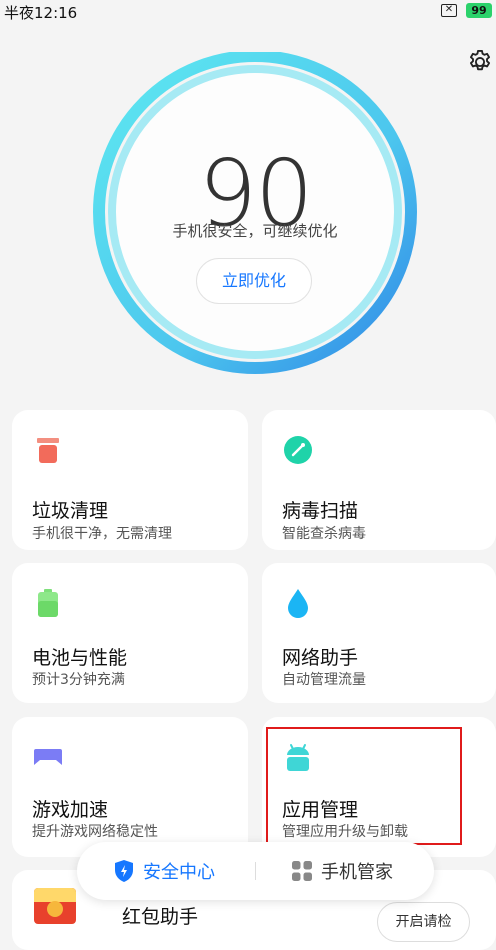  What do you see at coordinates (254, 281) in the screenshot?
I see `optimize-now-button: 立即优化` at bounding box center [254, 281].